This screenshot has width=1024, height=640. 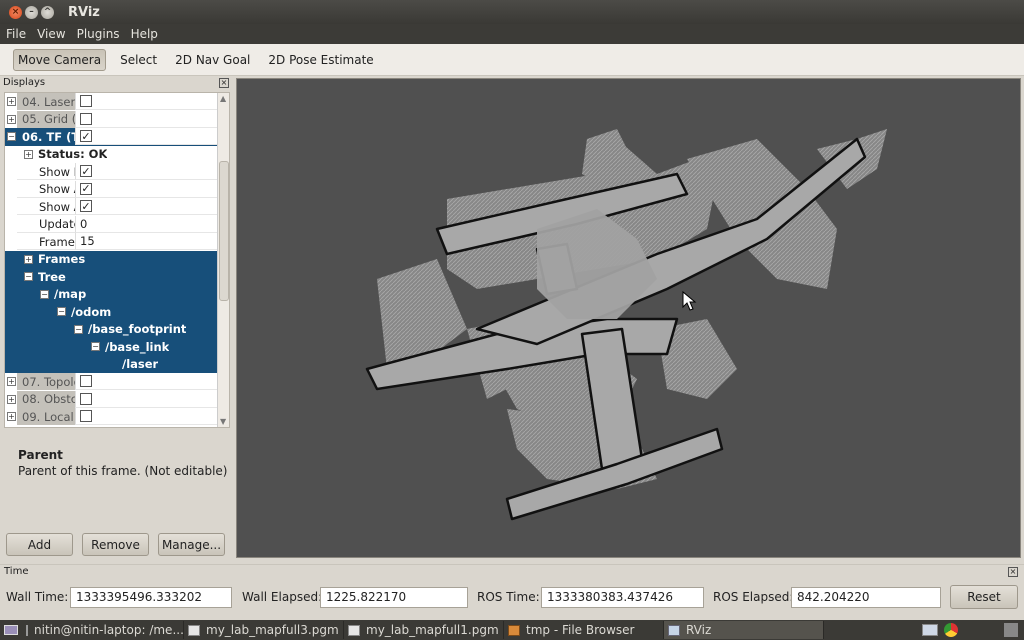 What do you see at coordinates (111, 329) in the screenshot?
I see `tree-node-base-footprint: − /base_footprint` at bounding box center [111, 329].